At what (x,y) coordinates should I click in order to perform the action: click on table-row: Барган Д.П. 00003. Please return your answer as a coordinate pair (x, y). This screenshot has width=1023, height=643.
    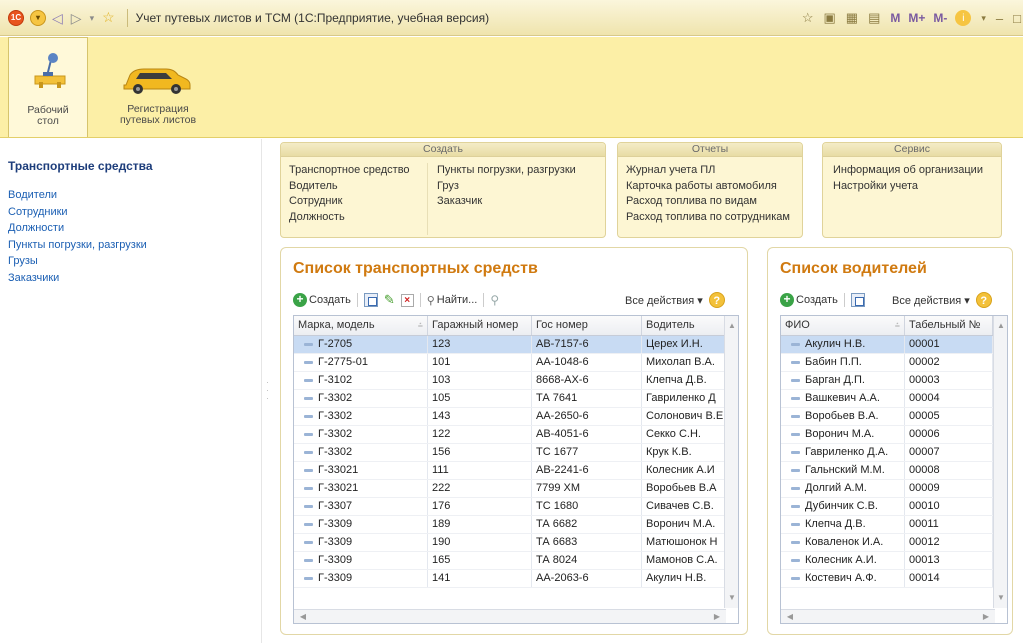
    Looking at the image, I should click on (894, 381).